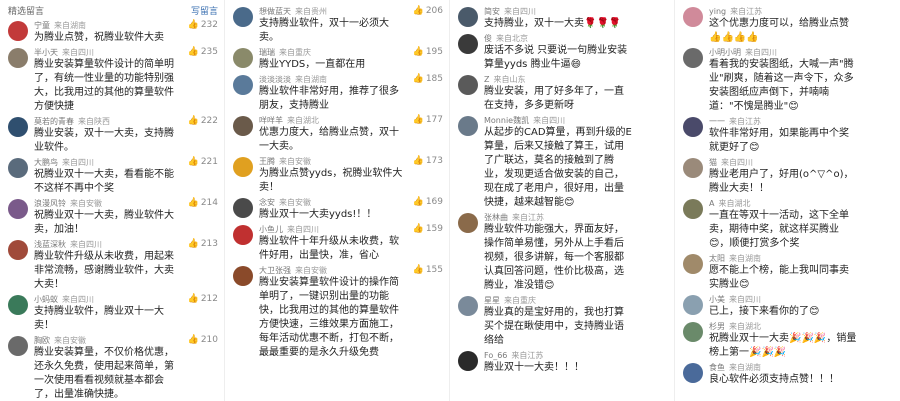  I want to click on commenter-name: 瑞瑞, so click(267, 52).